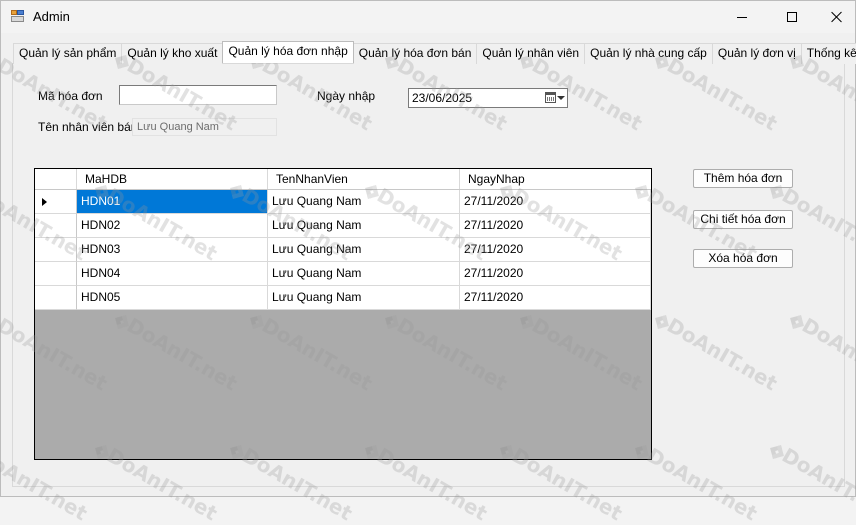  I want to click on column-header-tennhanvien: TenNhanVien, so click(364, 179).